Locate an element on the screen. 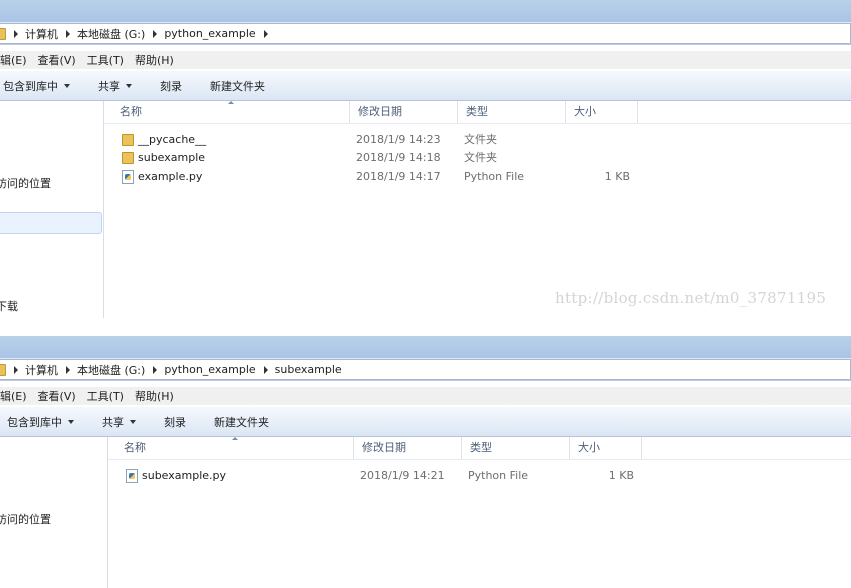  navigation-pane: 访问的位置 is located at coordinates (54, 512).